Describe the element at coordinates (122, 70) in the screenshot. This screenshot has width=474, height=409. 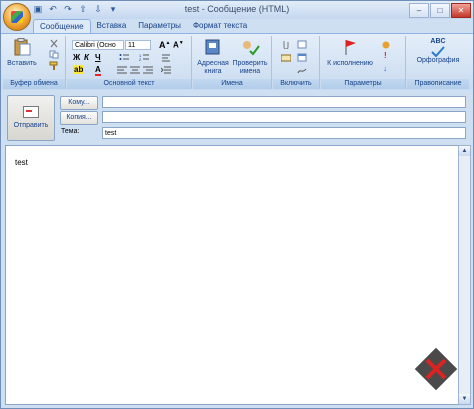
I see `align-left-icon` at that location.